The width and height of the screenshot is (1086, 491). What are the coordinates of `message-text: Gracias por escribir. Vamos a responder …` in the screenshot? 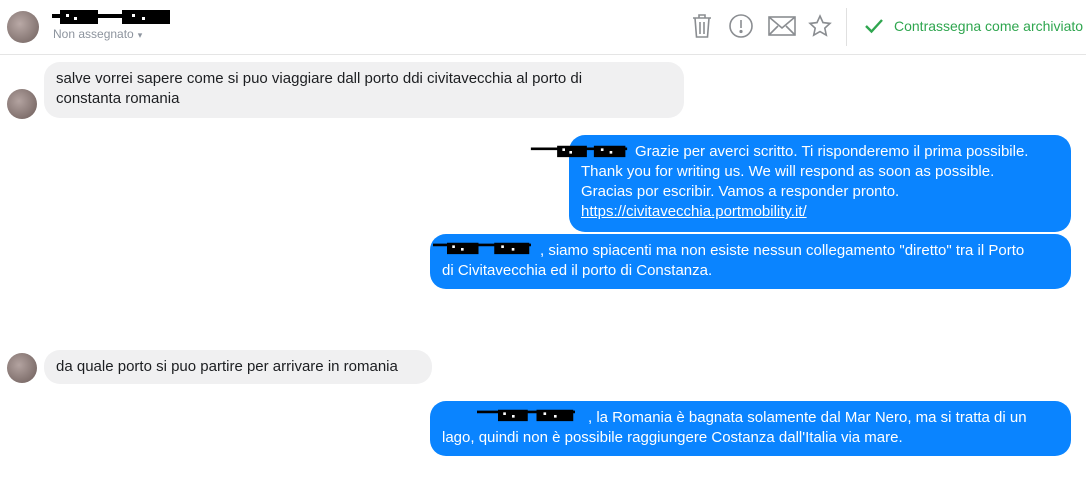 It's located at (740, 191).